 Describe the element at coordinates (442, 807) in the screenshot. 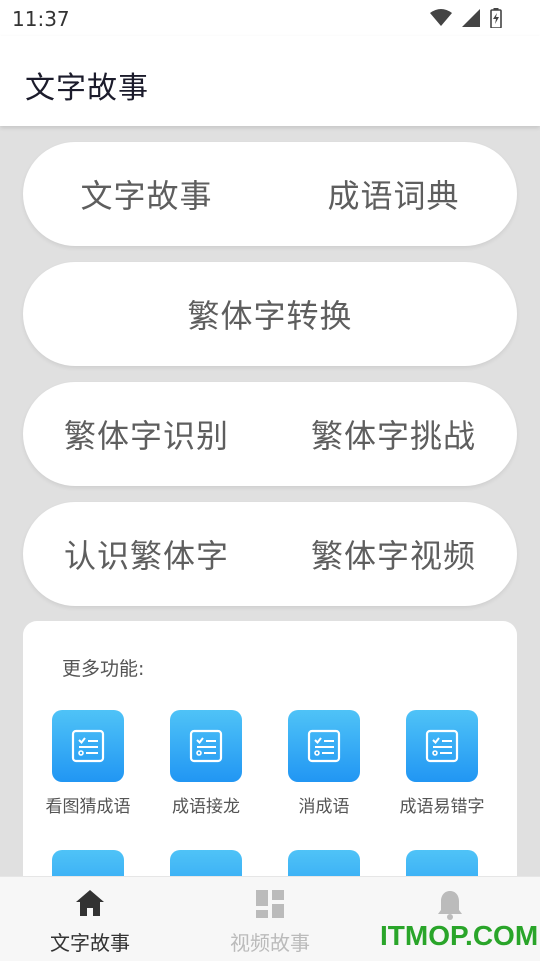

I see `feature-label: 成语易错字` at that location.